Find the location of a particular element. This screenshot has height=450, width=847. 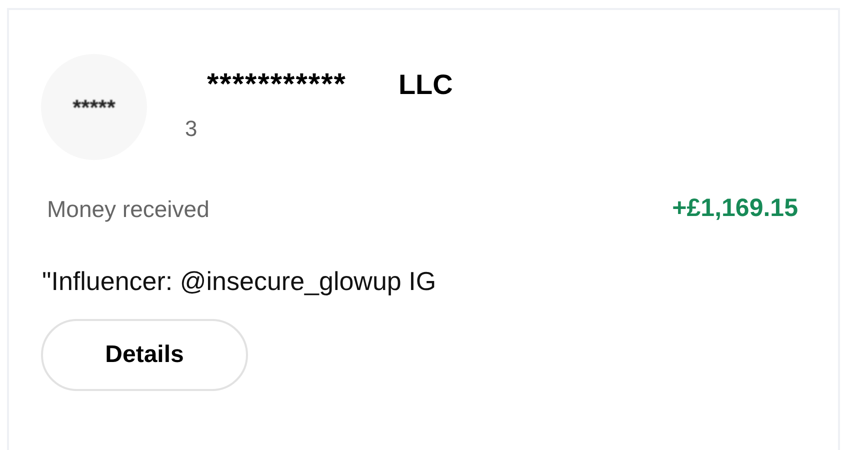

avatar-initials: ***** is located at coordinates (94, 108).